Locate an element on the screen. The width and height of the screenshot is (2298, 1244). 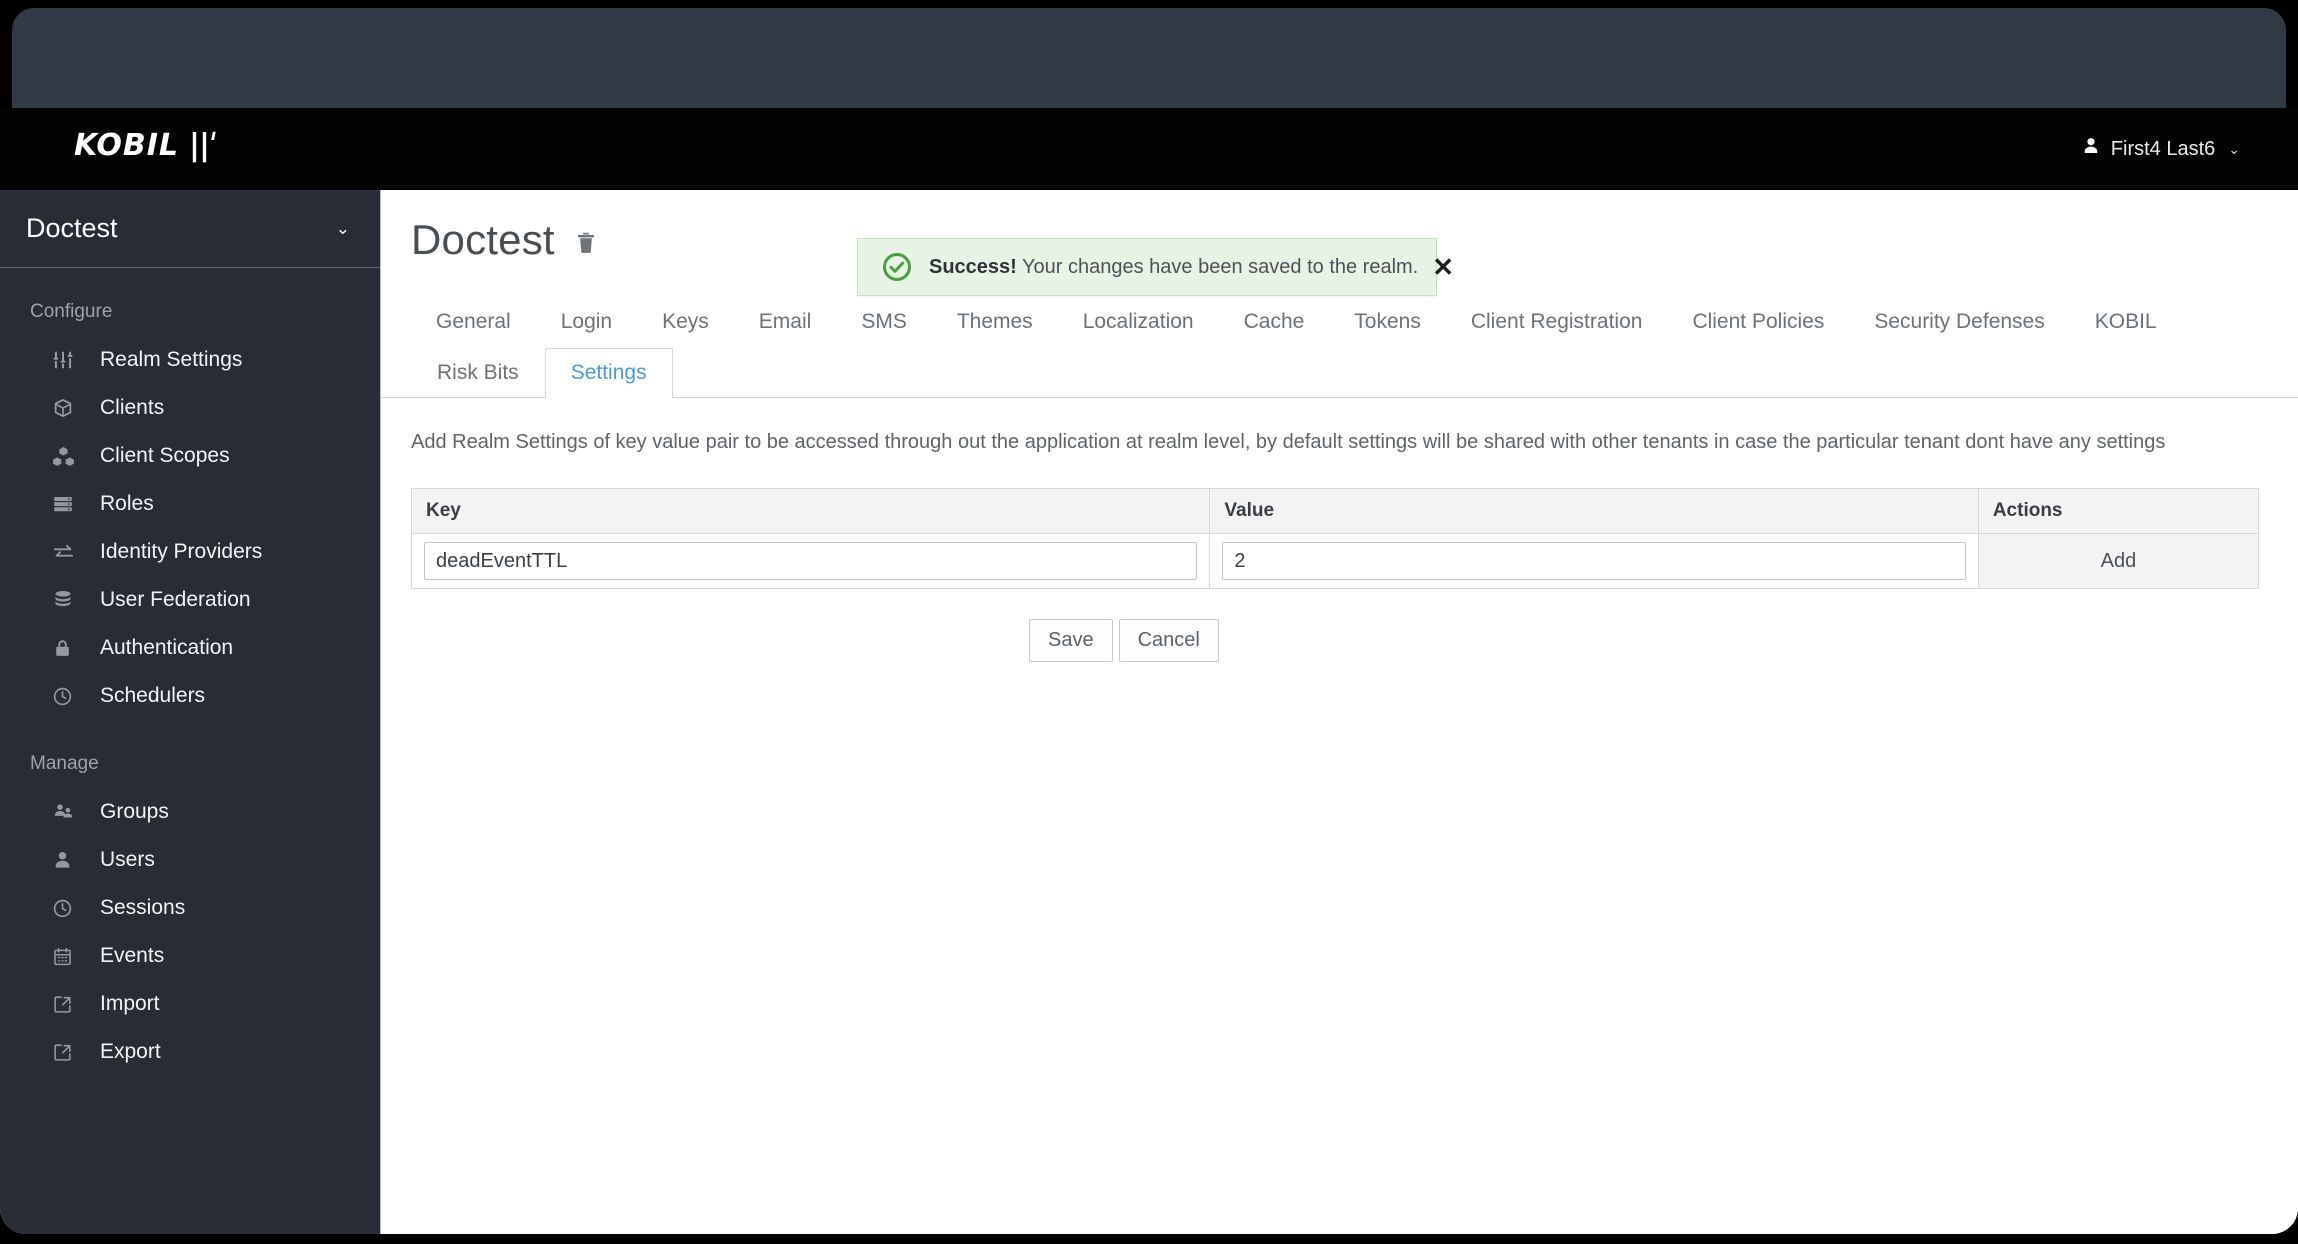
sidebar-item-client-scopes: Client Scopes is located at coordinates (190, 456).